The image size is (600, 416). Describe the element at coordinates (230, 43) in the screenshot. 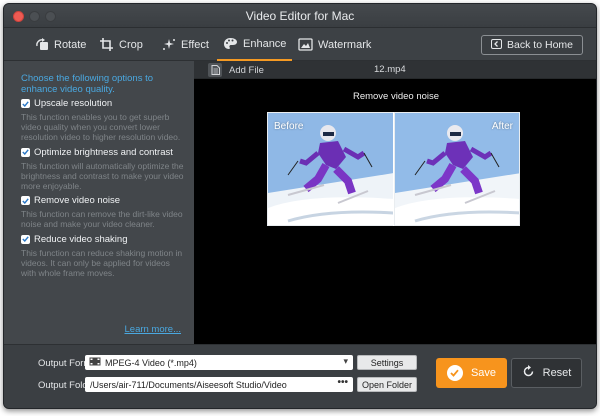

I see `enhance-icon` at that location.